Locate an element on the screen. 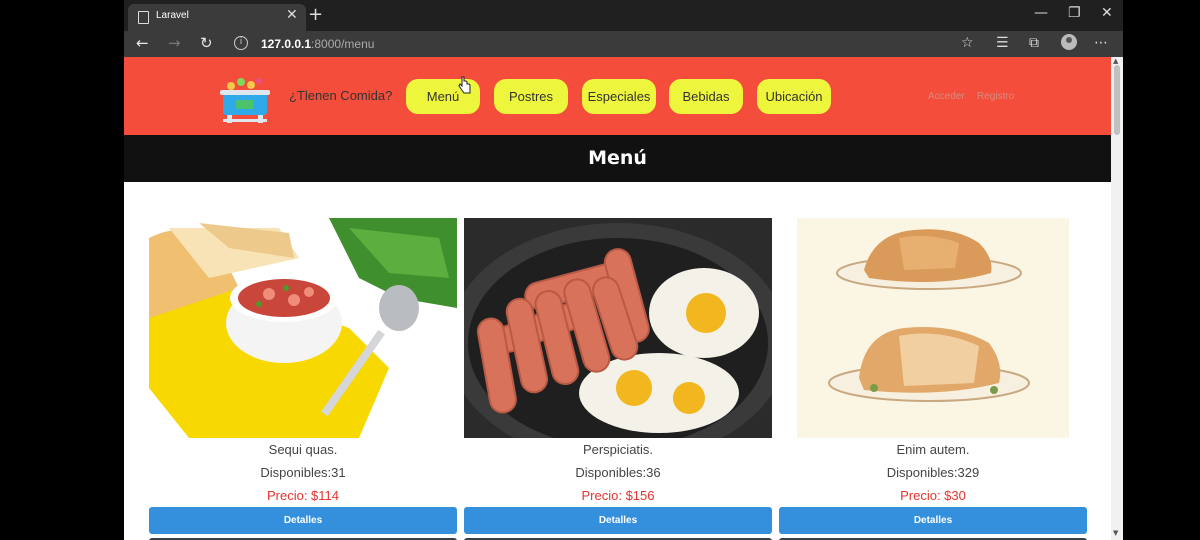  close-window-icon: ✕ is located at coordinates (1107, 13).